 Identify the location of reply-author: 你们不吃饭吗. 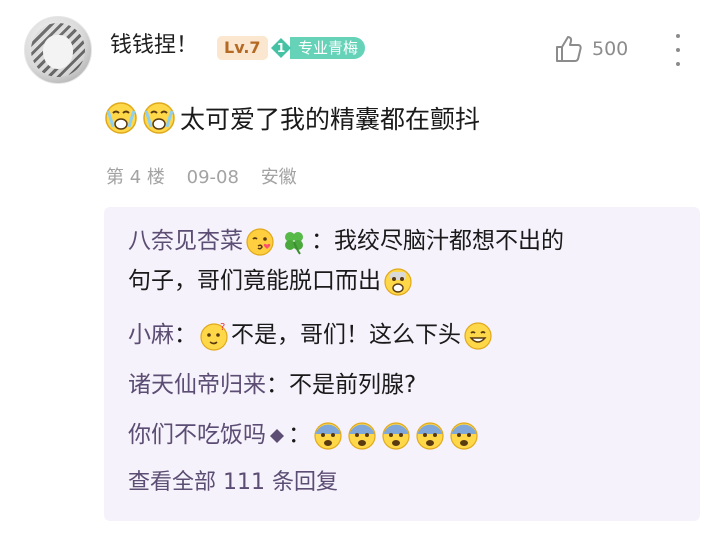
(197, 435).